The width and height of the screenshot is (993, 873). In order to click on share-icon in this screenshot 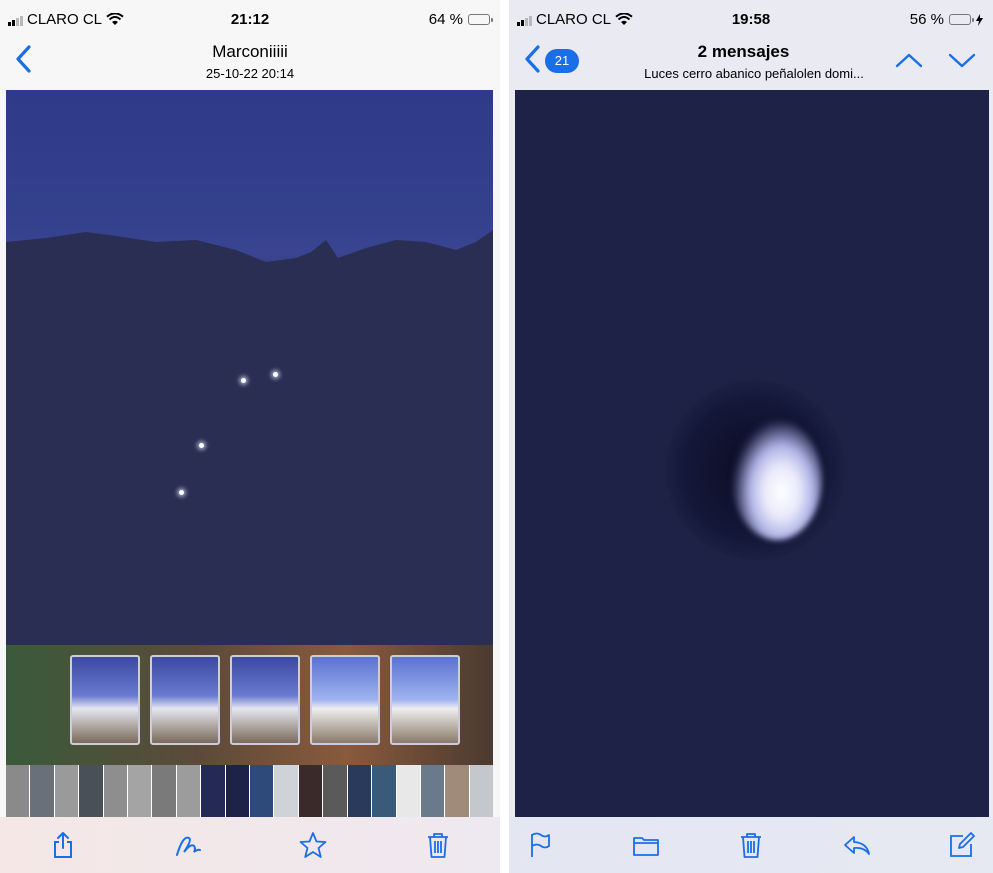, I will do `click(63, 845)`.